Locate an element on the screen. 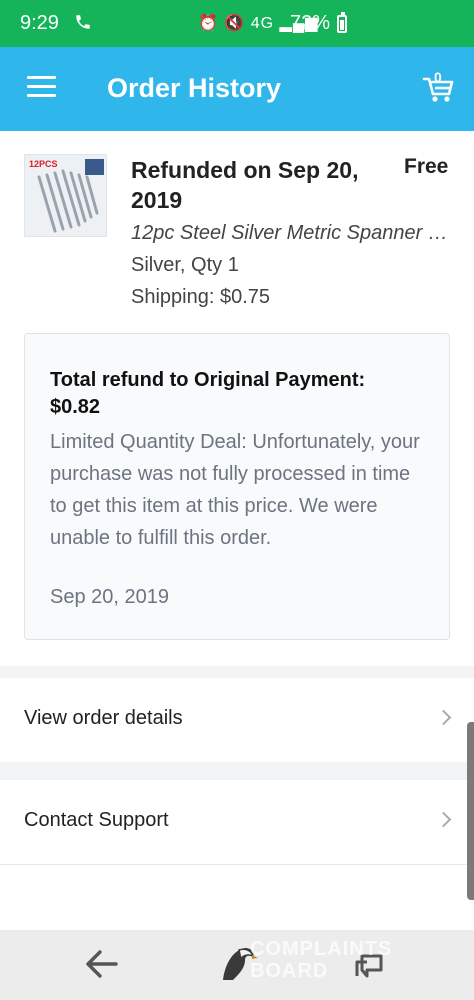 This screenshot has height=1000, width=474. scrollbar is located at coordinates (470, 811).